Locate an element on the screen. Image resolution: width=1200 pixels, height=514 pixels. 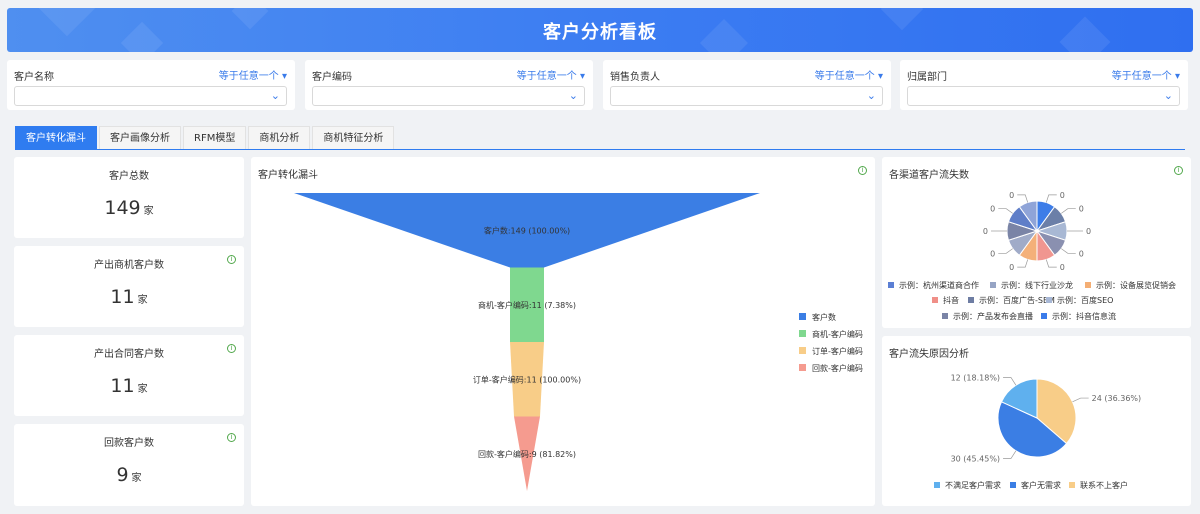
legend-label: 商机-客户编码 is located at coordinates (837, 334).